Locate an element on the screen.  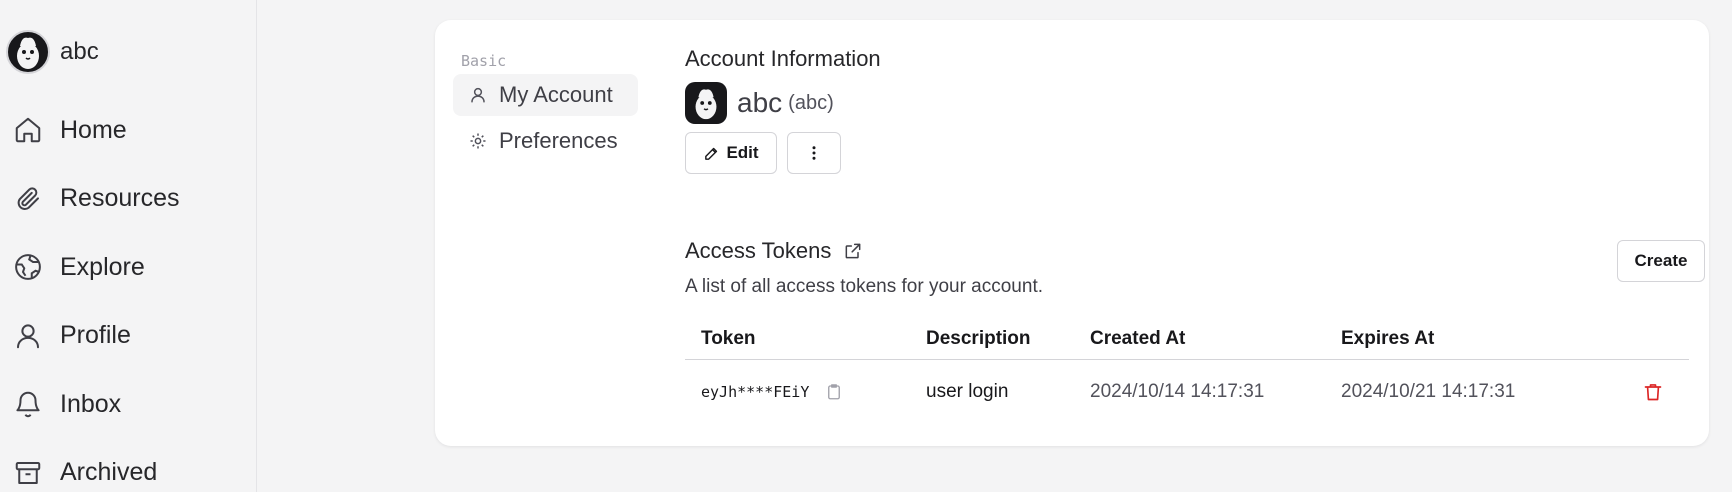
paperclip-icon is located at coordinates (28, 199).